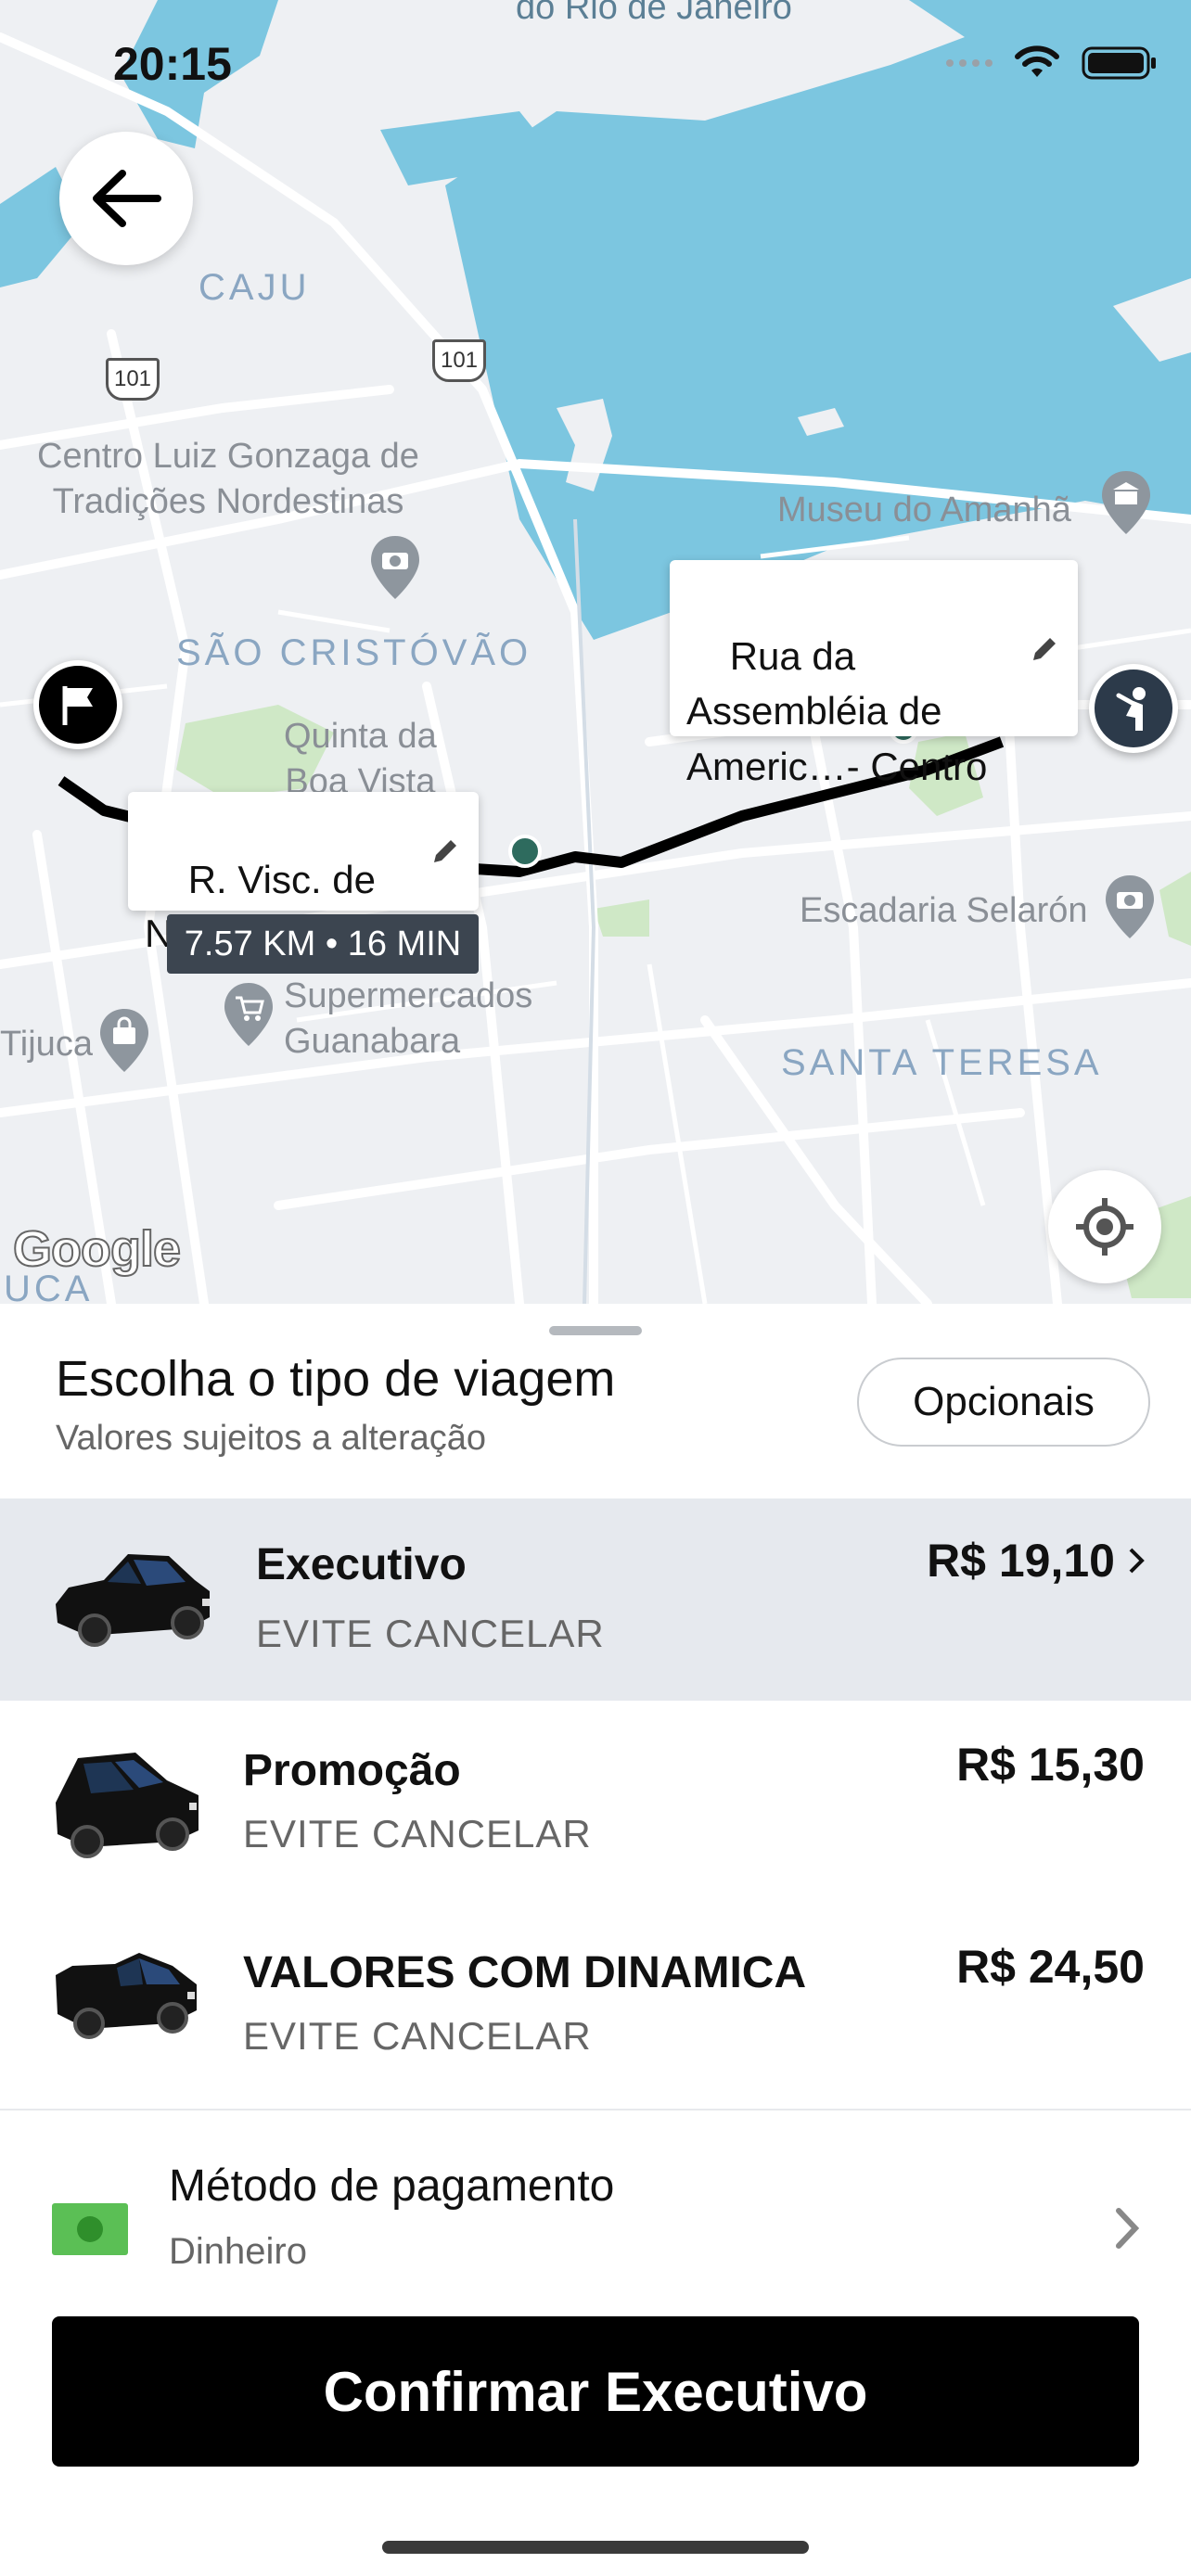  I want to click on wifi-icon, so click(1037, 61).